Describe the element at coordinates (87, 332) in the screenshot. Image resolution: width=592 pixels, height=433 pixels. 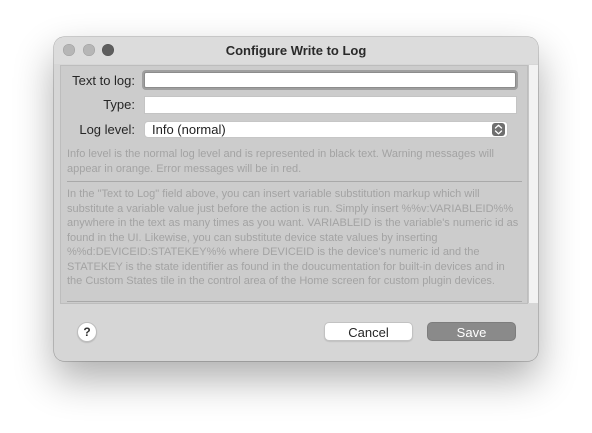
I see `help-button: ?` at that location.